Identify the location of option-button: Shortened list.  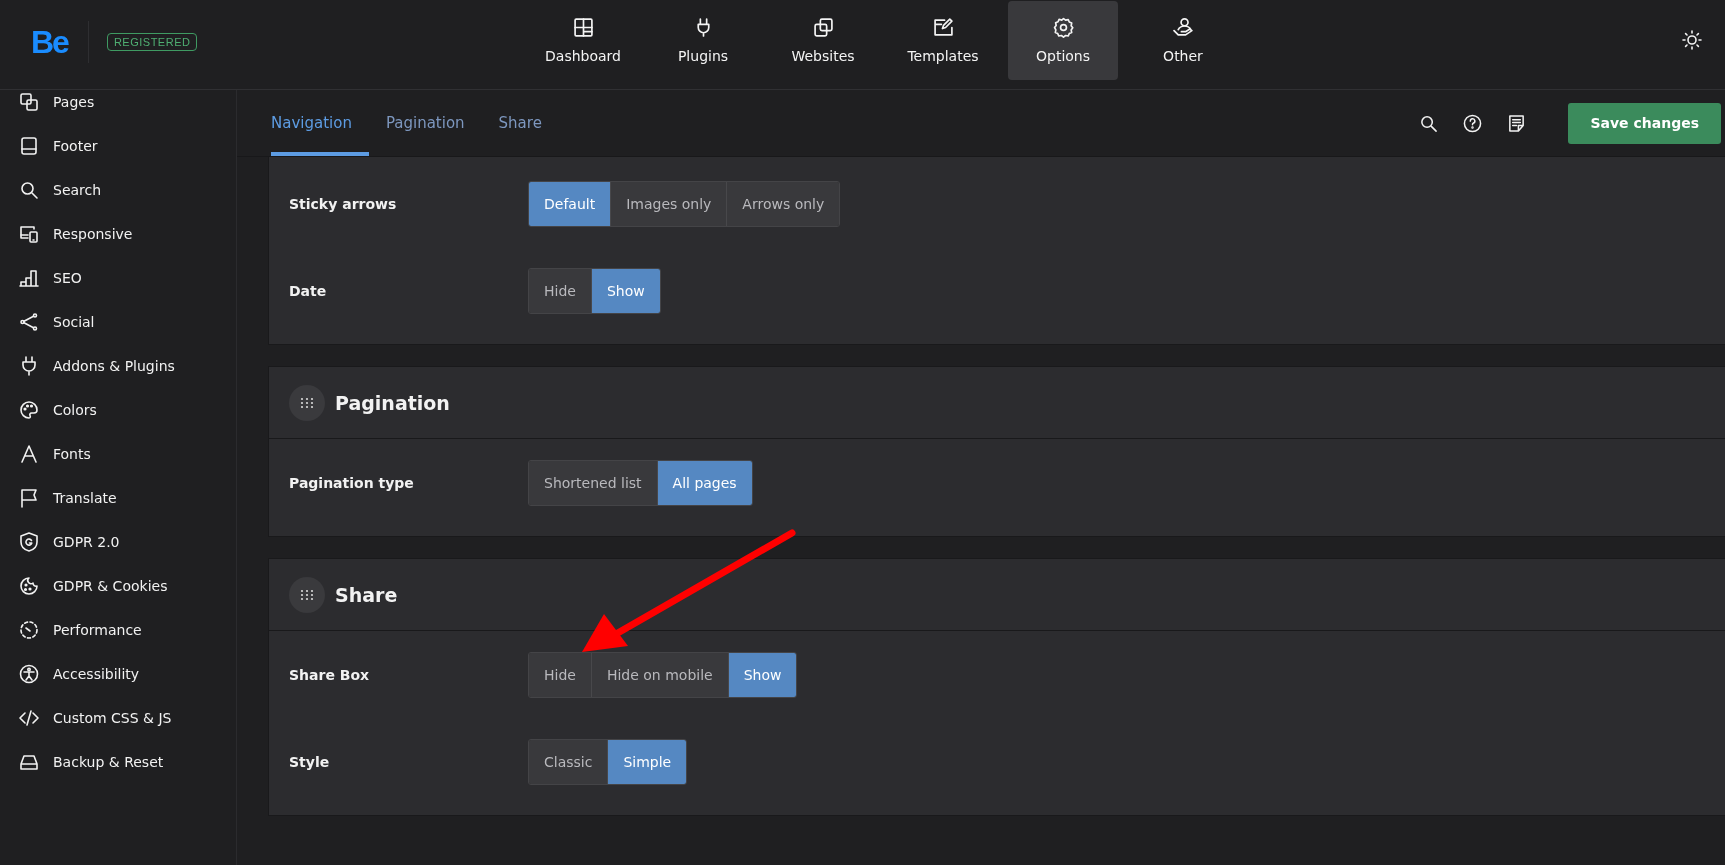
(593, 482).